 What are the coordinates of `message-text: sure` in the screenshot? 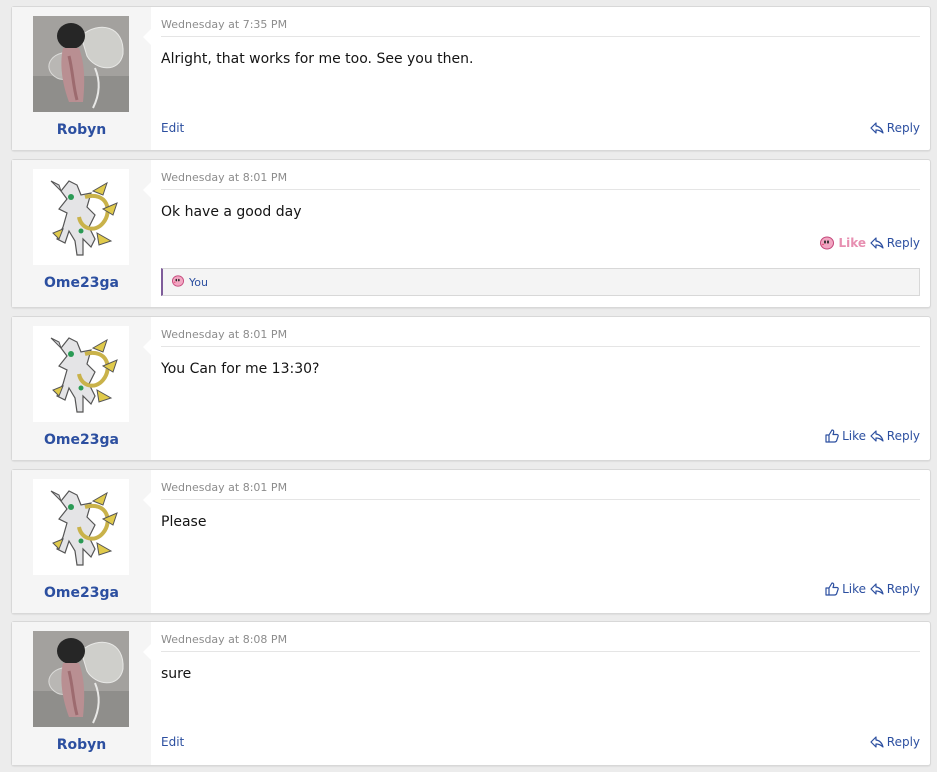 It's located at (176, 674).